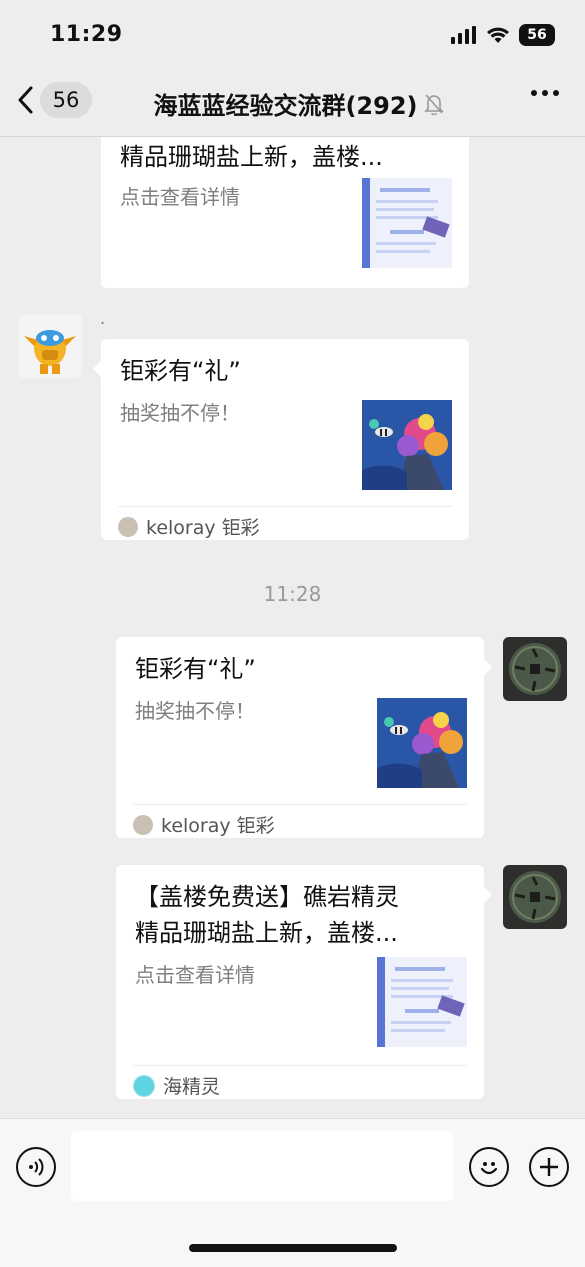 The width and height of the screenshot is (585, 1267). Describe the element at coordinates (192, 1087) in the screenshot. I see `card-source: 海精灵` at that location.